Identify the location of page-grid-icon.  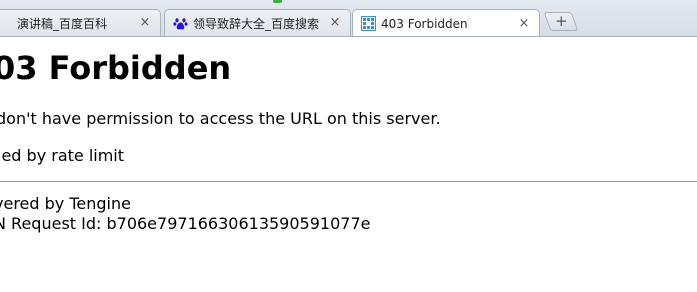
(368, 23).